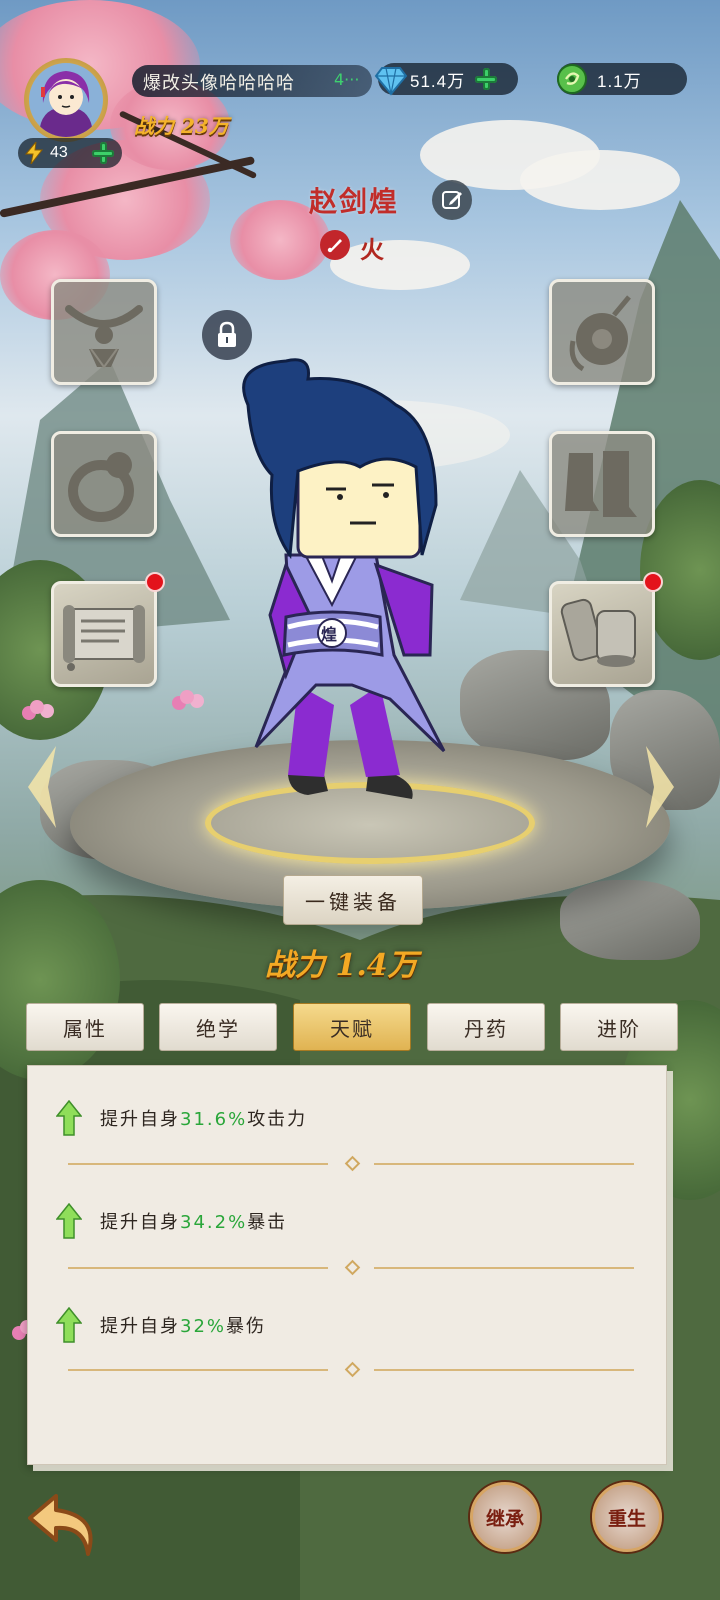 The width and height of the screenshot is (720, 1600). What do you see at coordinates (246, 1326) in the screenshot?
I see `talent-suffix: 暴伤` at bounding box center [246, 1326].